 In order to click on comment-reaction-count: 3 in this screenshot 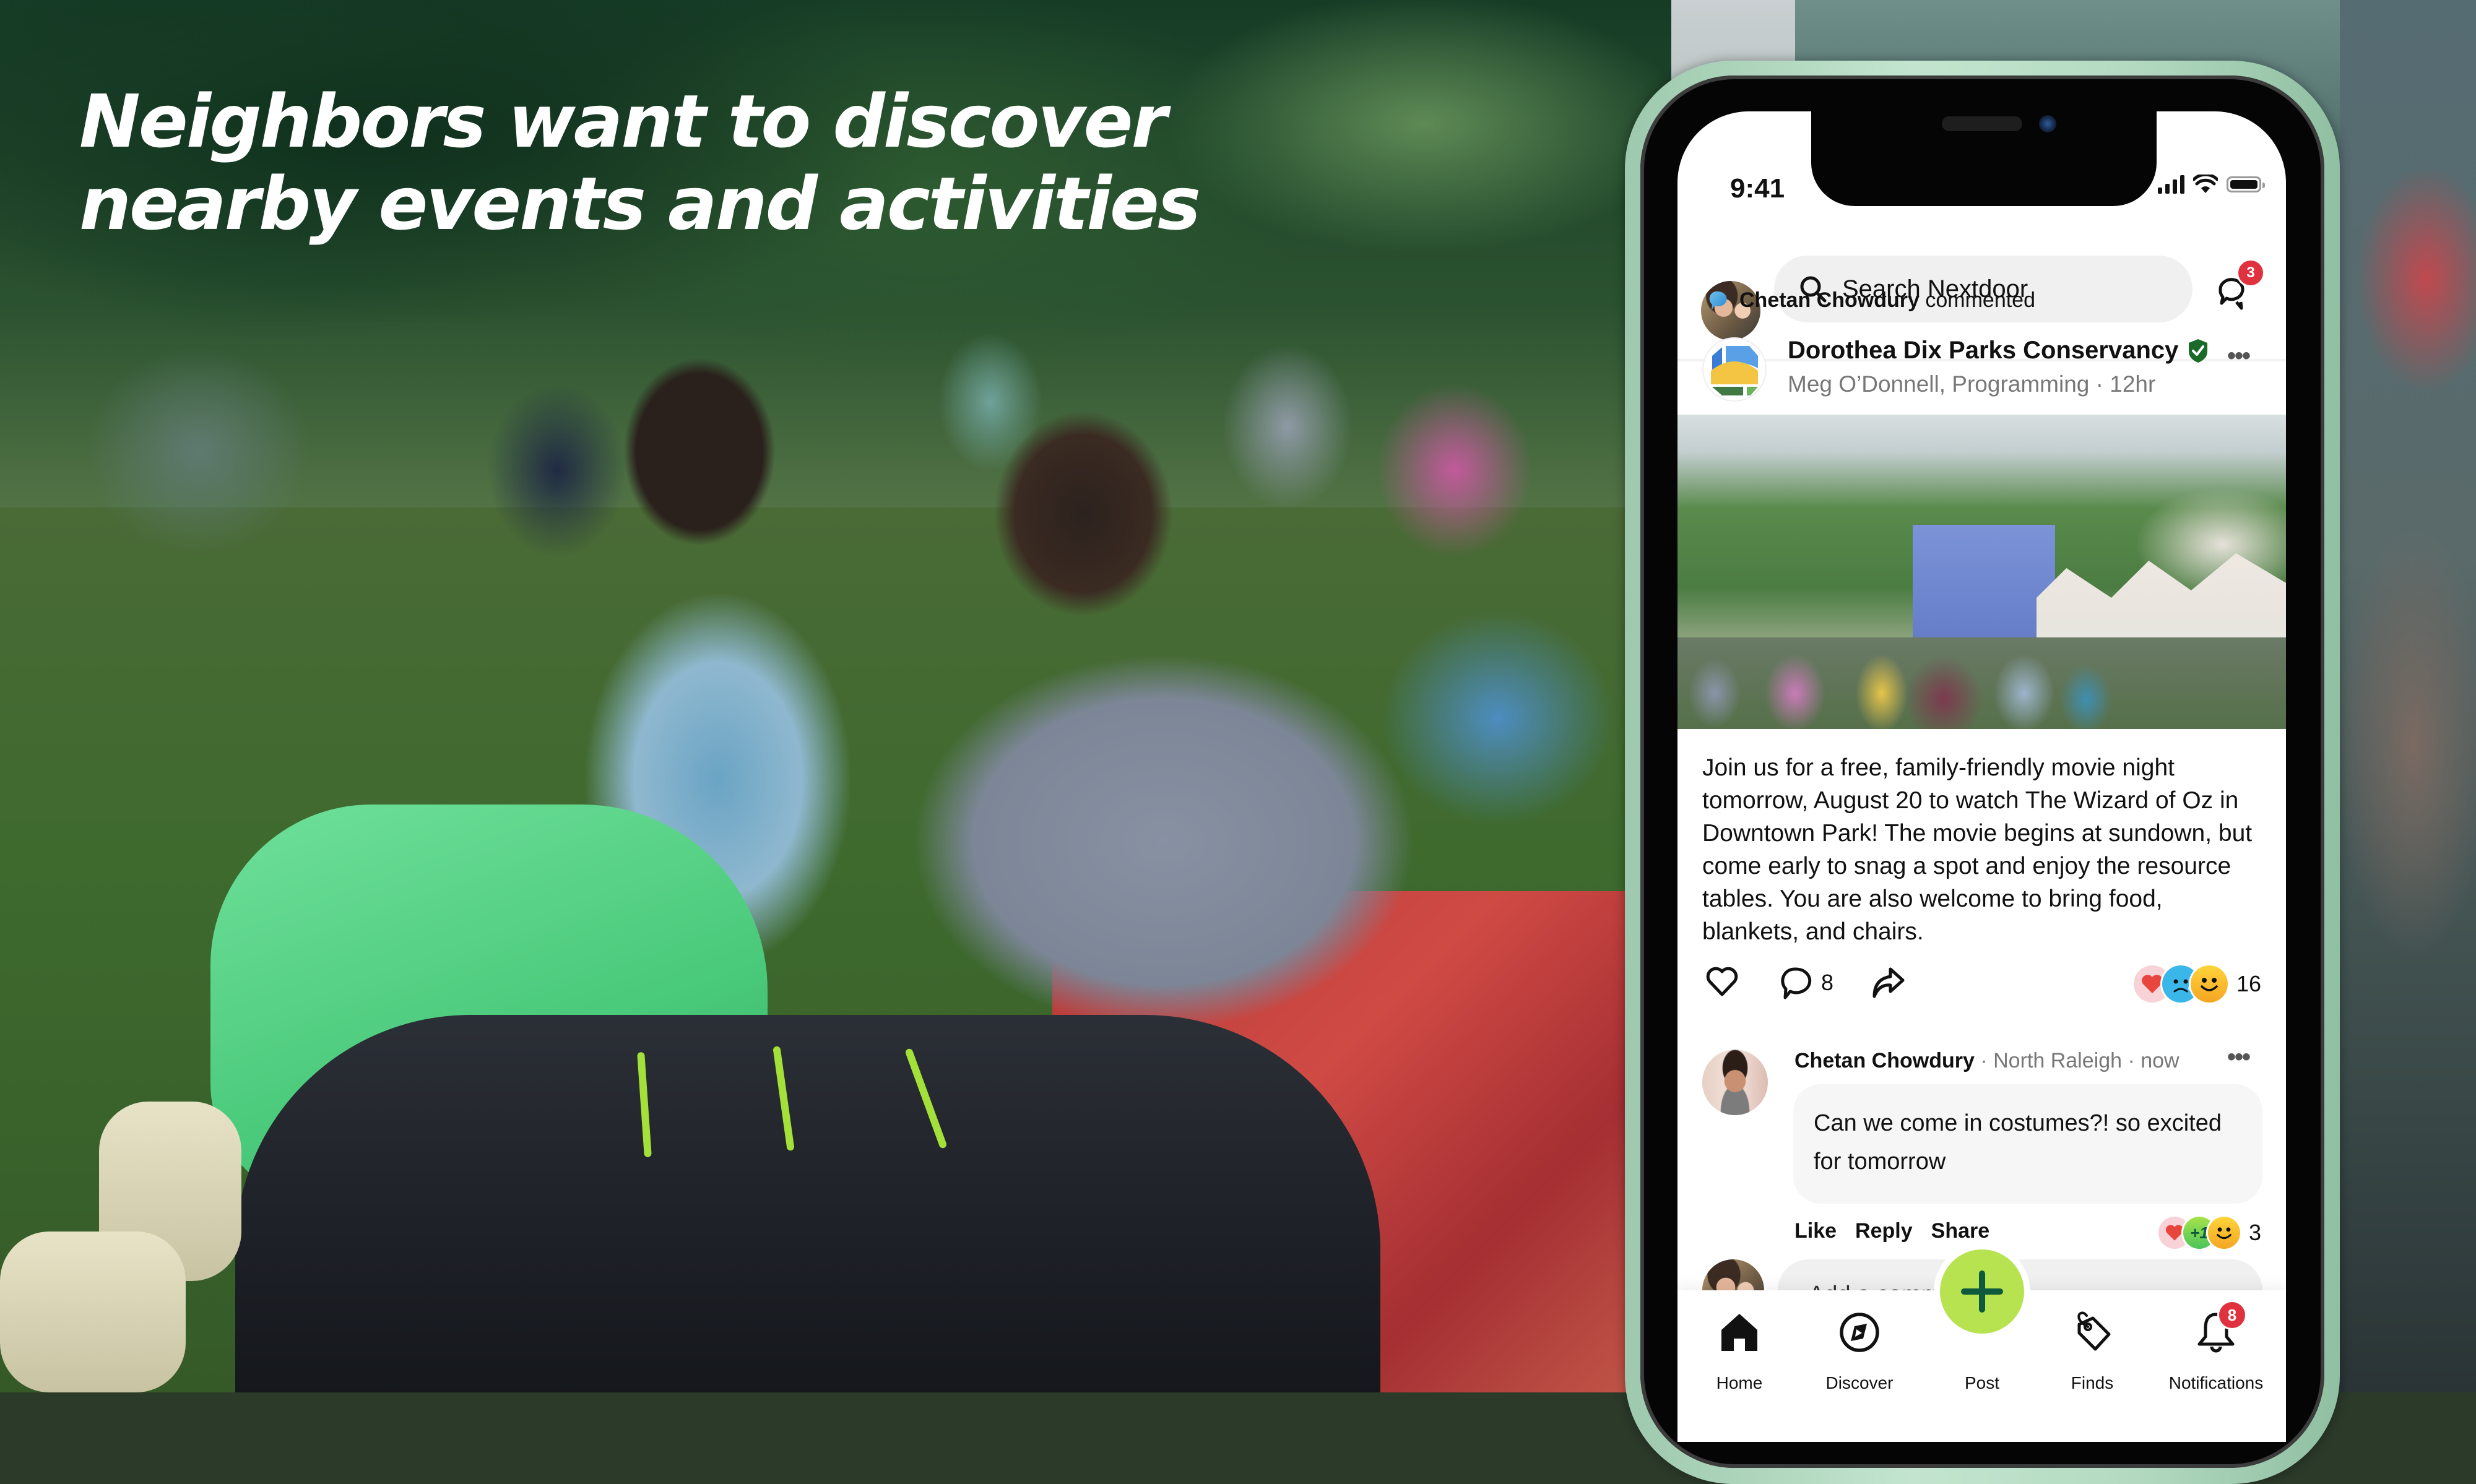, I will do `click(2254, 1232)`.